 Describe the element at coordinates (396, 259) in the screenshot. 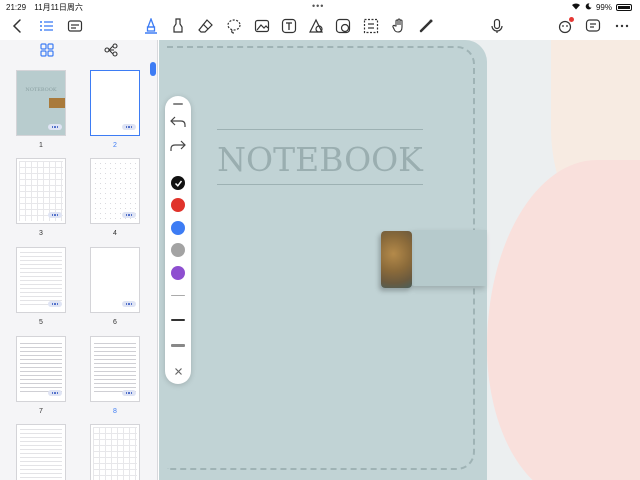

I see `clasp-buckle` at that location.